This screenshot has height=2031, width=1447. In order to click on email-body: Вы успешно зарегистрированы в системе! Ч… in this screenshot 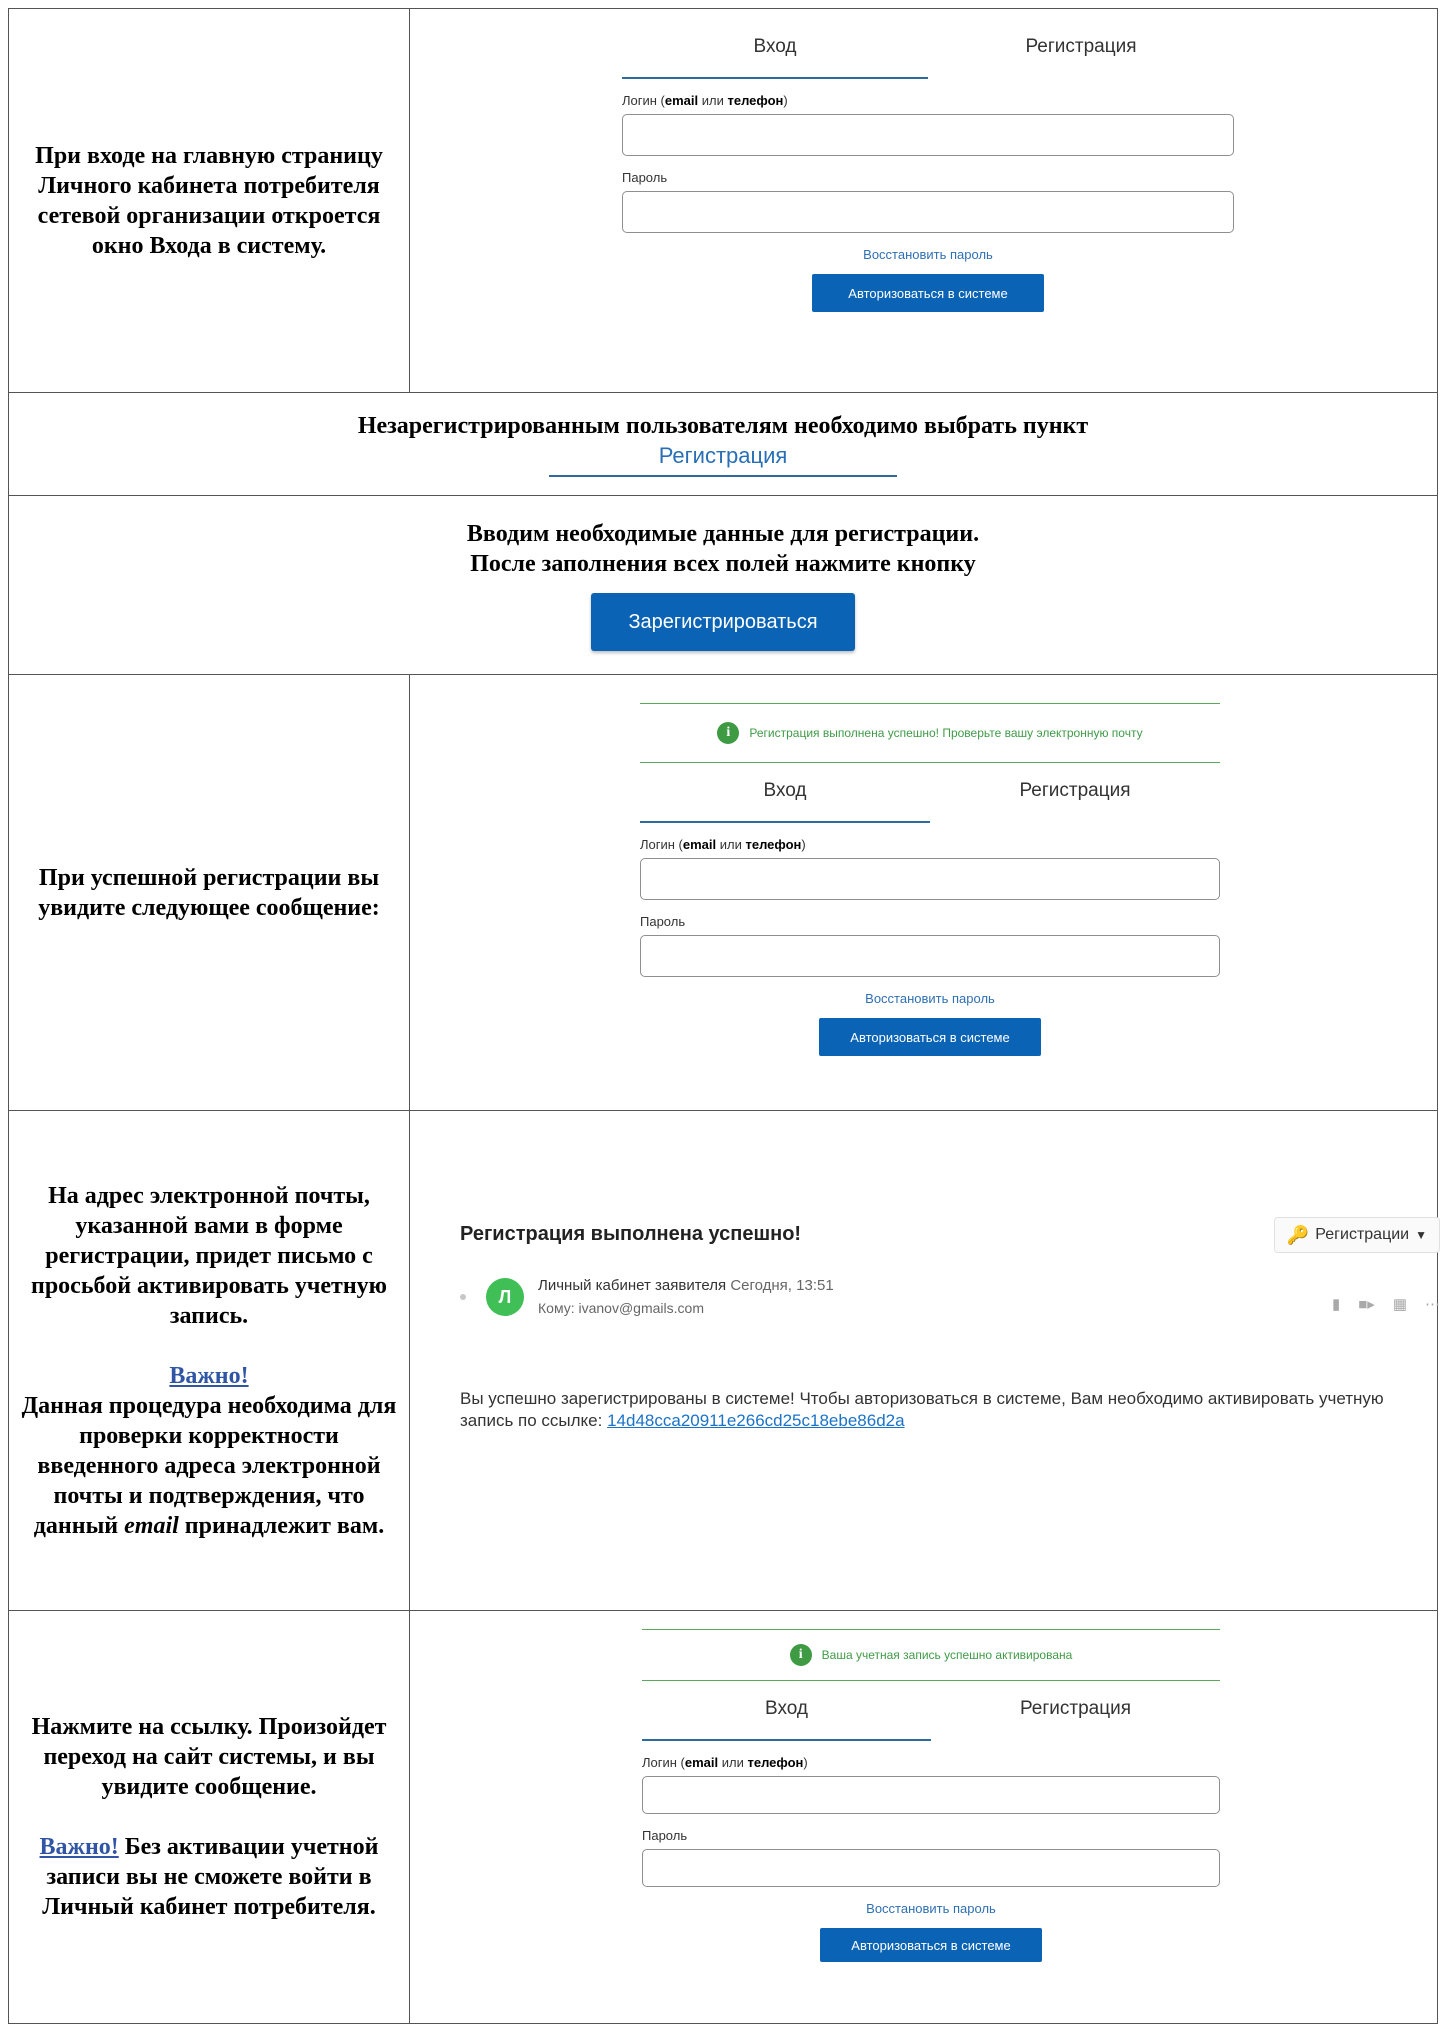, I will do `click(950, 1410)`.